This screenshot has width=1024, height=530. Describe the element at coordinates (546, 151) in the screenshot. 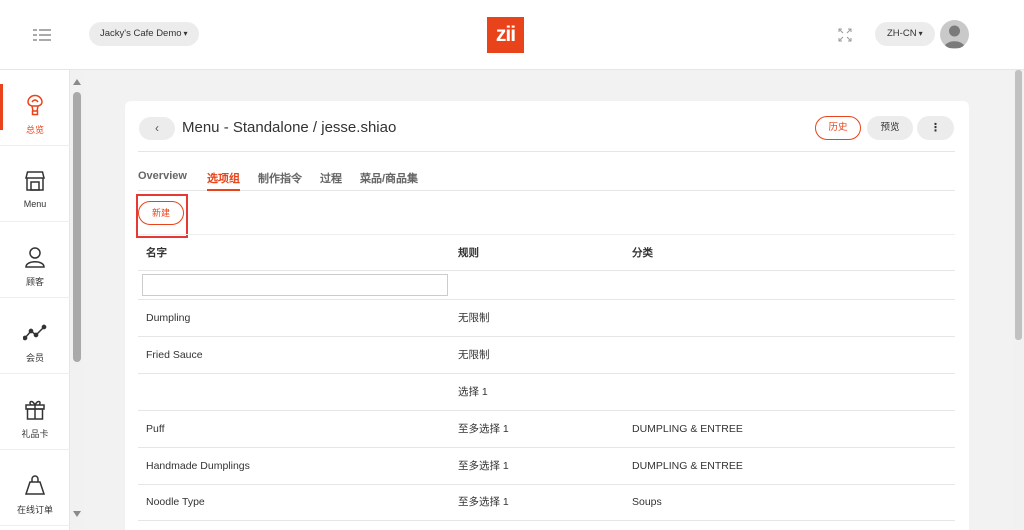

I see `title-divider` at that location.